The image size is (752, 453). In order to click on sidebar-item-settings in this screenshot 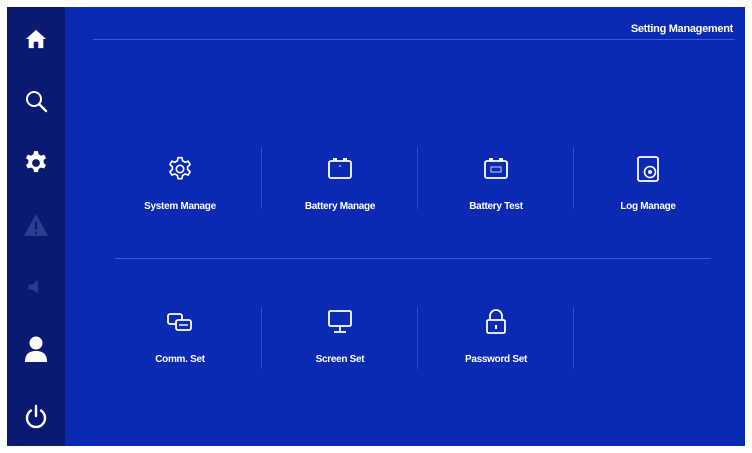, I will do `click(36, 163)`.